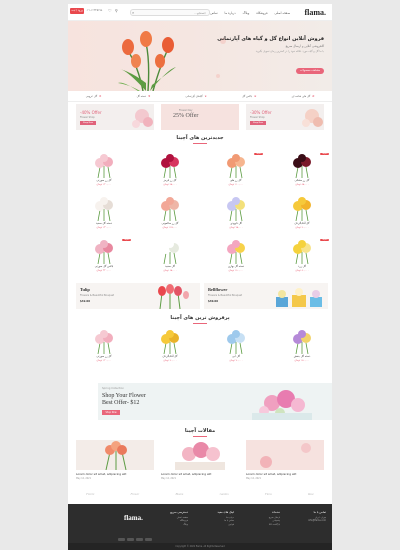  What do you see at coordinates (306, 516) in the screenshot?
I see `footer-column: تماس با ما تهران، ایران info@flama.com` at bounding box center [306, 516].